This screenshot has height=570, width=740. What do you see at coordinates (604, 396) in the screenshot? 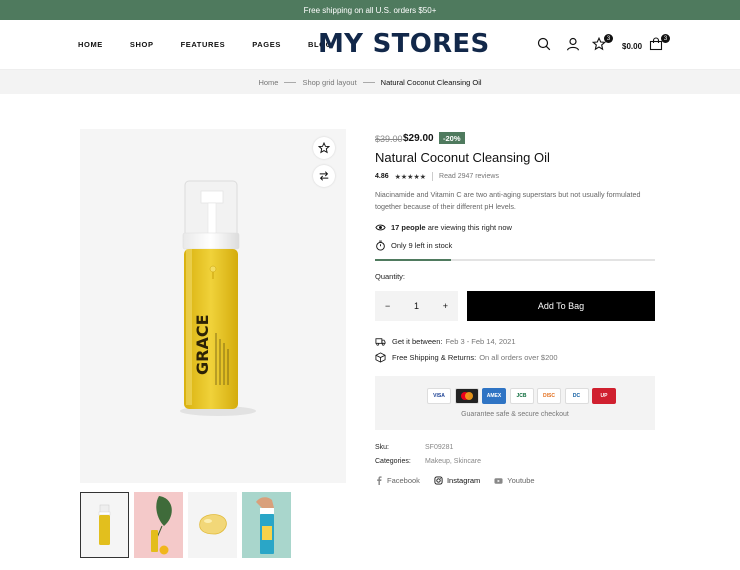
I see `unionpay-card-icon: UP` at bounding box center [604, 396].